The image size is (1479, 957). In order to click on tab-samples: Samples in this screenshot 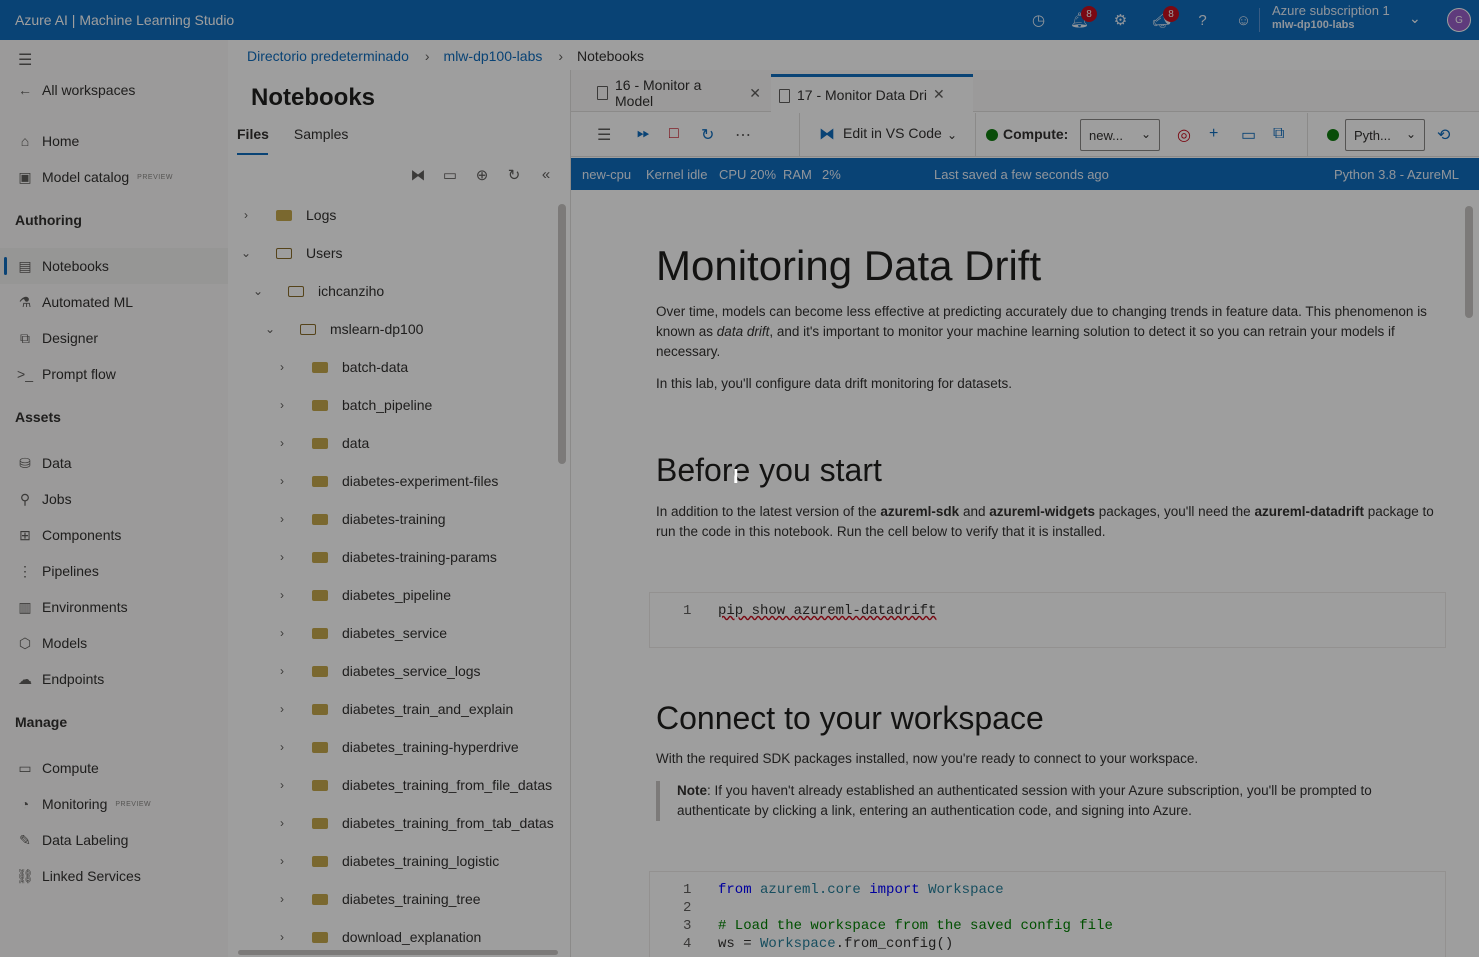, I will do `click(327, 141)`.